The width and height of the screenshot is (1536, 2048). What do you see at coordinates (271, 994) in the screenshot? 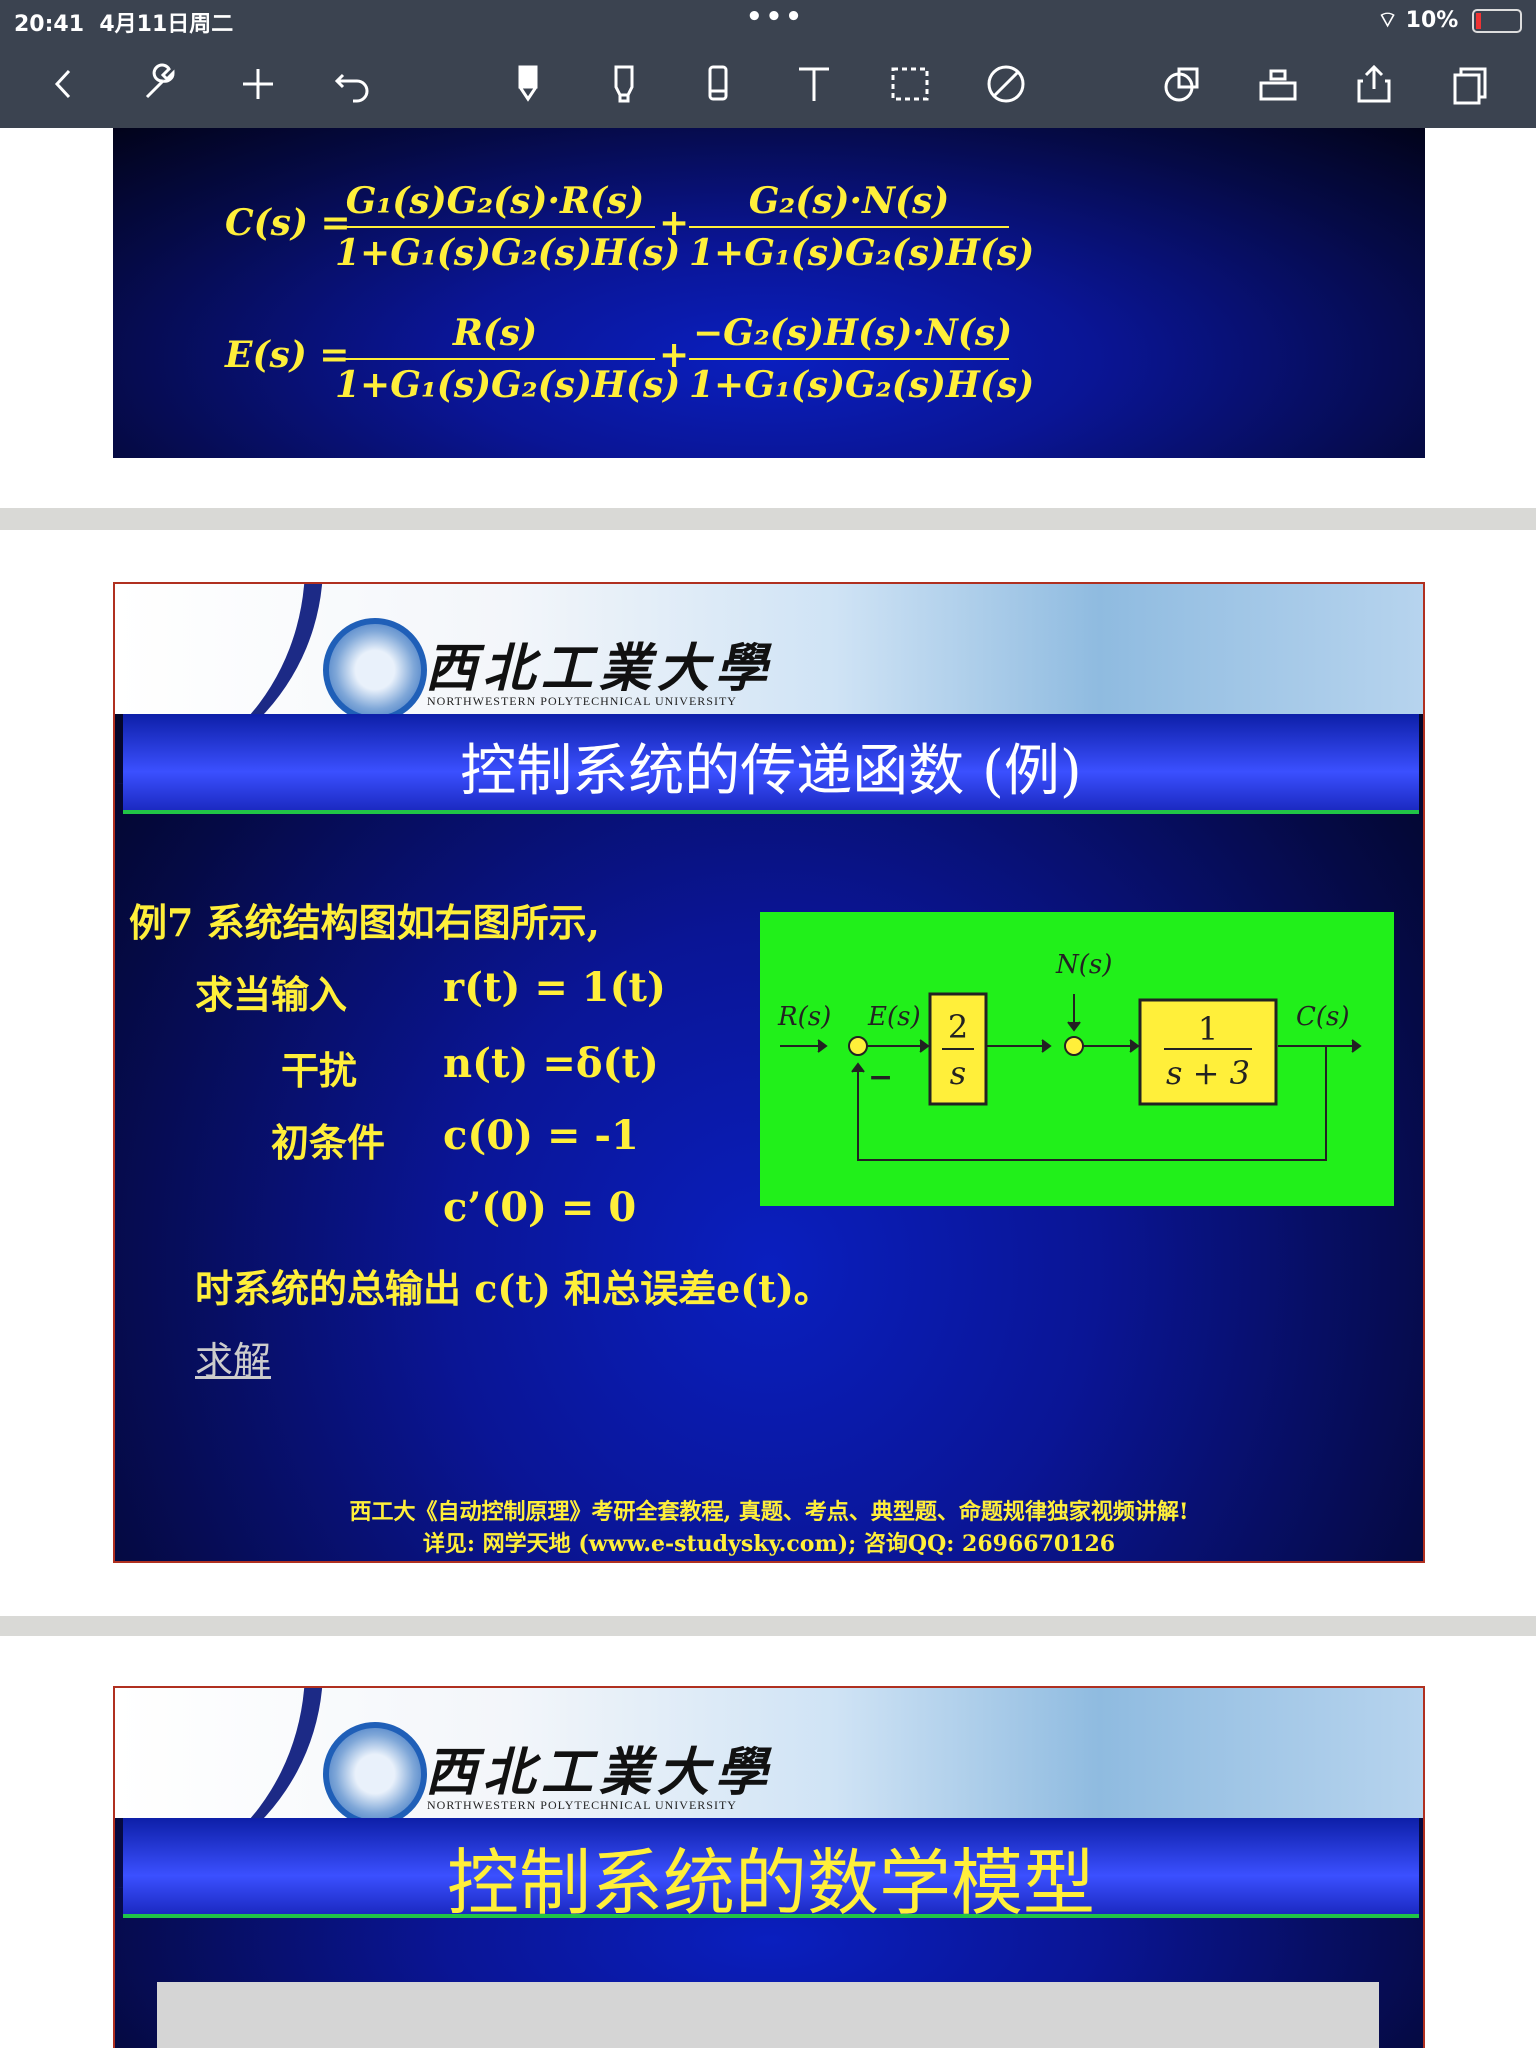
I see `row1-label: 求当输入` at bounding box center [271, 994].